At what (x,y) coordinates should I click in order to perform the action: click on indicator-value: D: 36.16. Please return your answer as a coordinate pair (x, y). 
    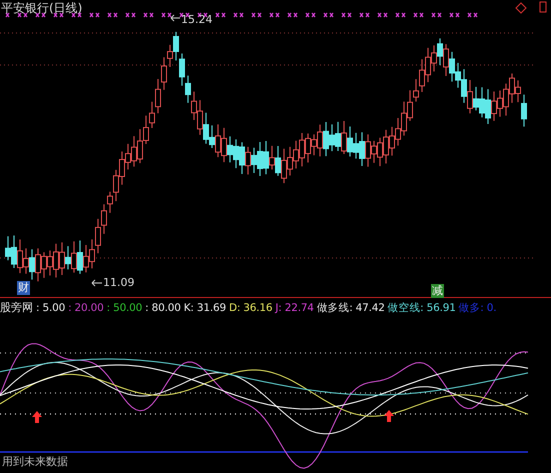
    Looking at the image, I should click on (250, 308).